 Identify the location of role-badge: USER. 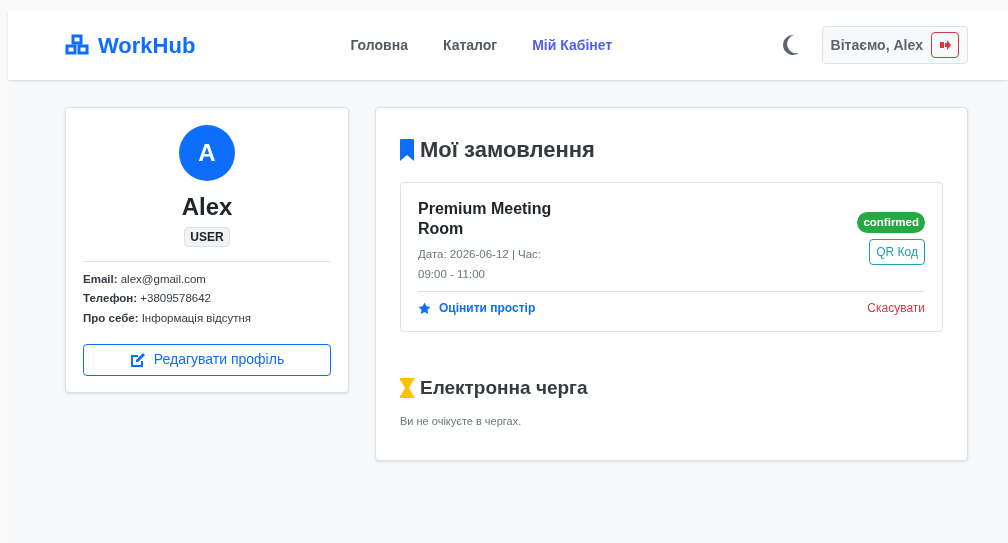
(207, 237).